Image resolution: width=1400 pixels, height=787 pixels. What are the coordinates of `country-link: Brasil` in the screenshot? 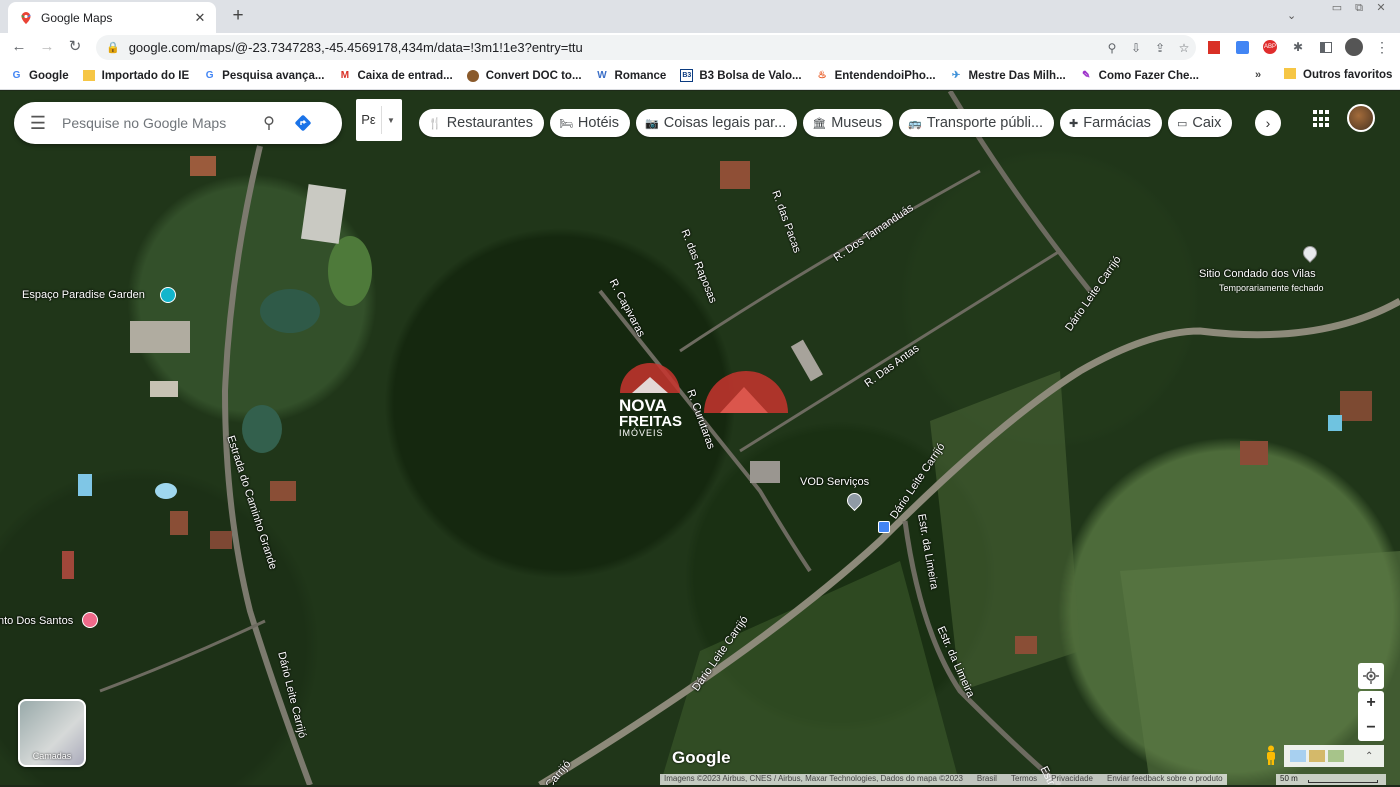 It's located at (987, 779).